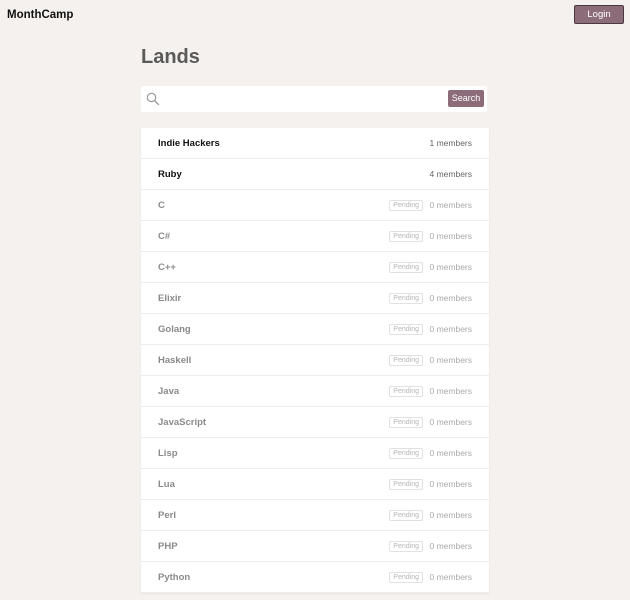  I want to click on search-input, so click(315, 99).